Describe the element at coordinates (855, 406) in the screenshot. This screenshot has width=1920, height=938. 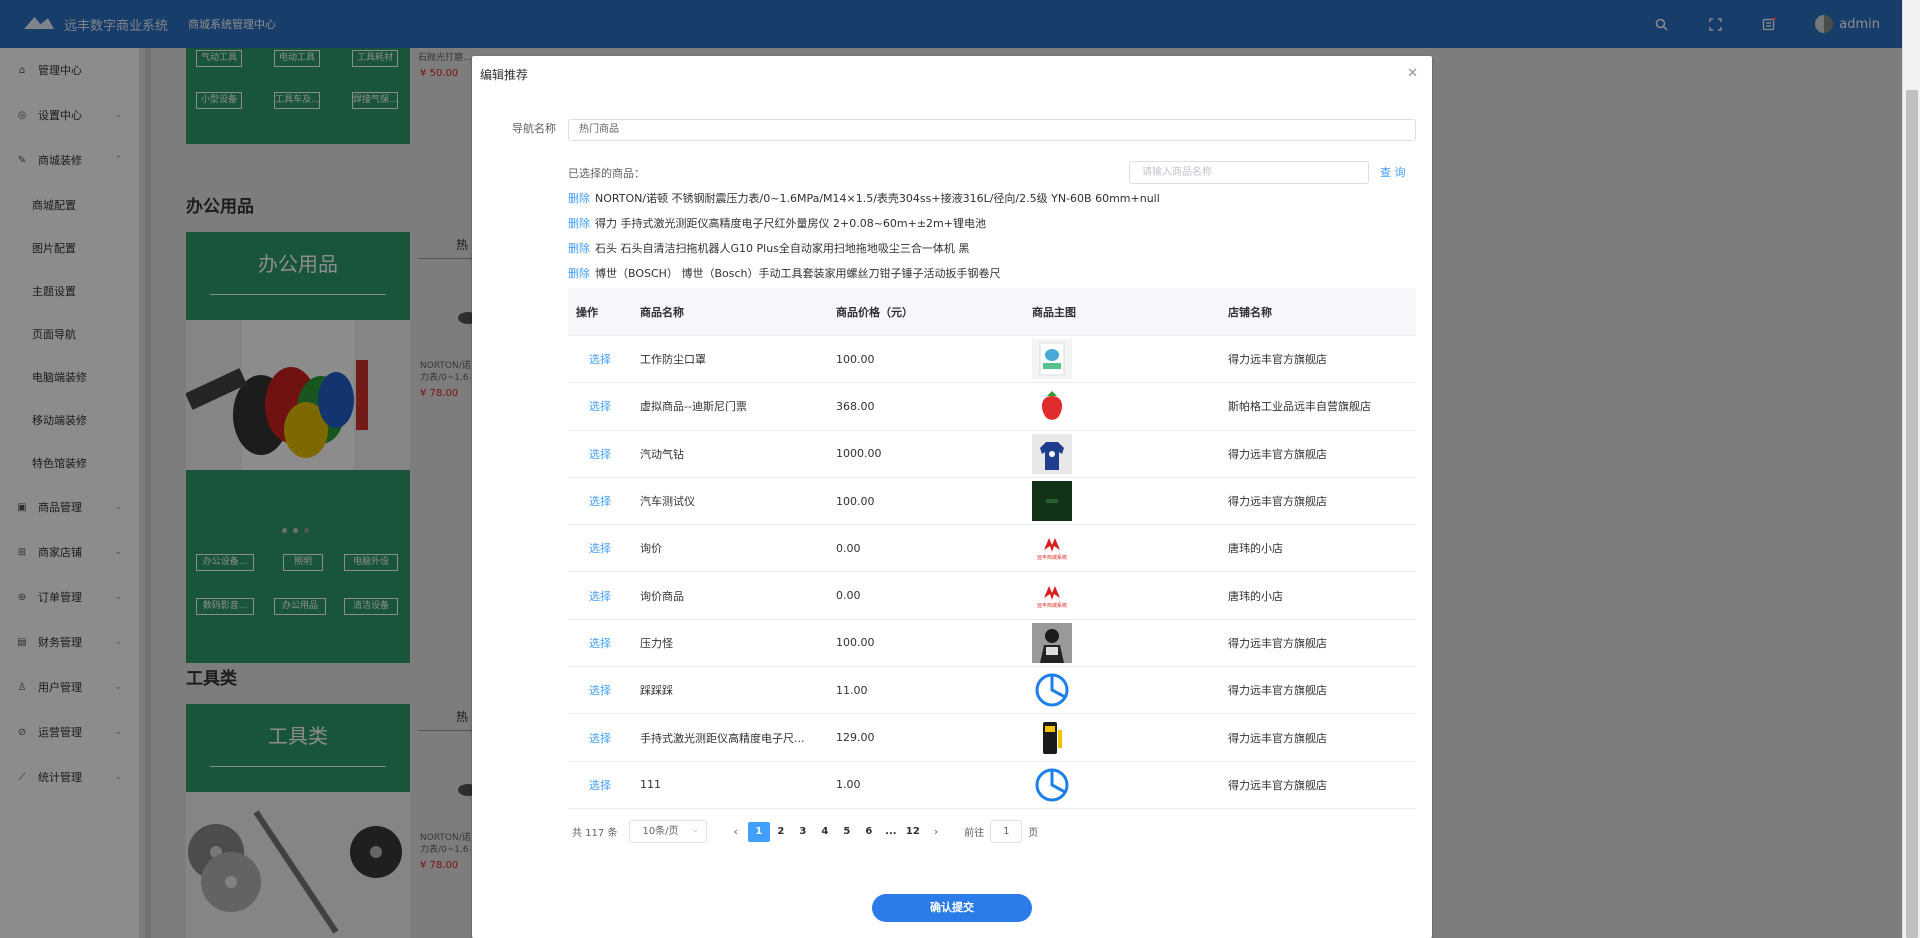
I see `product-price: 368.00` at that location.